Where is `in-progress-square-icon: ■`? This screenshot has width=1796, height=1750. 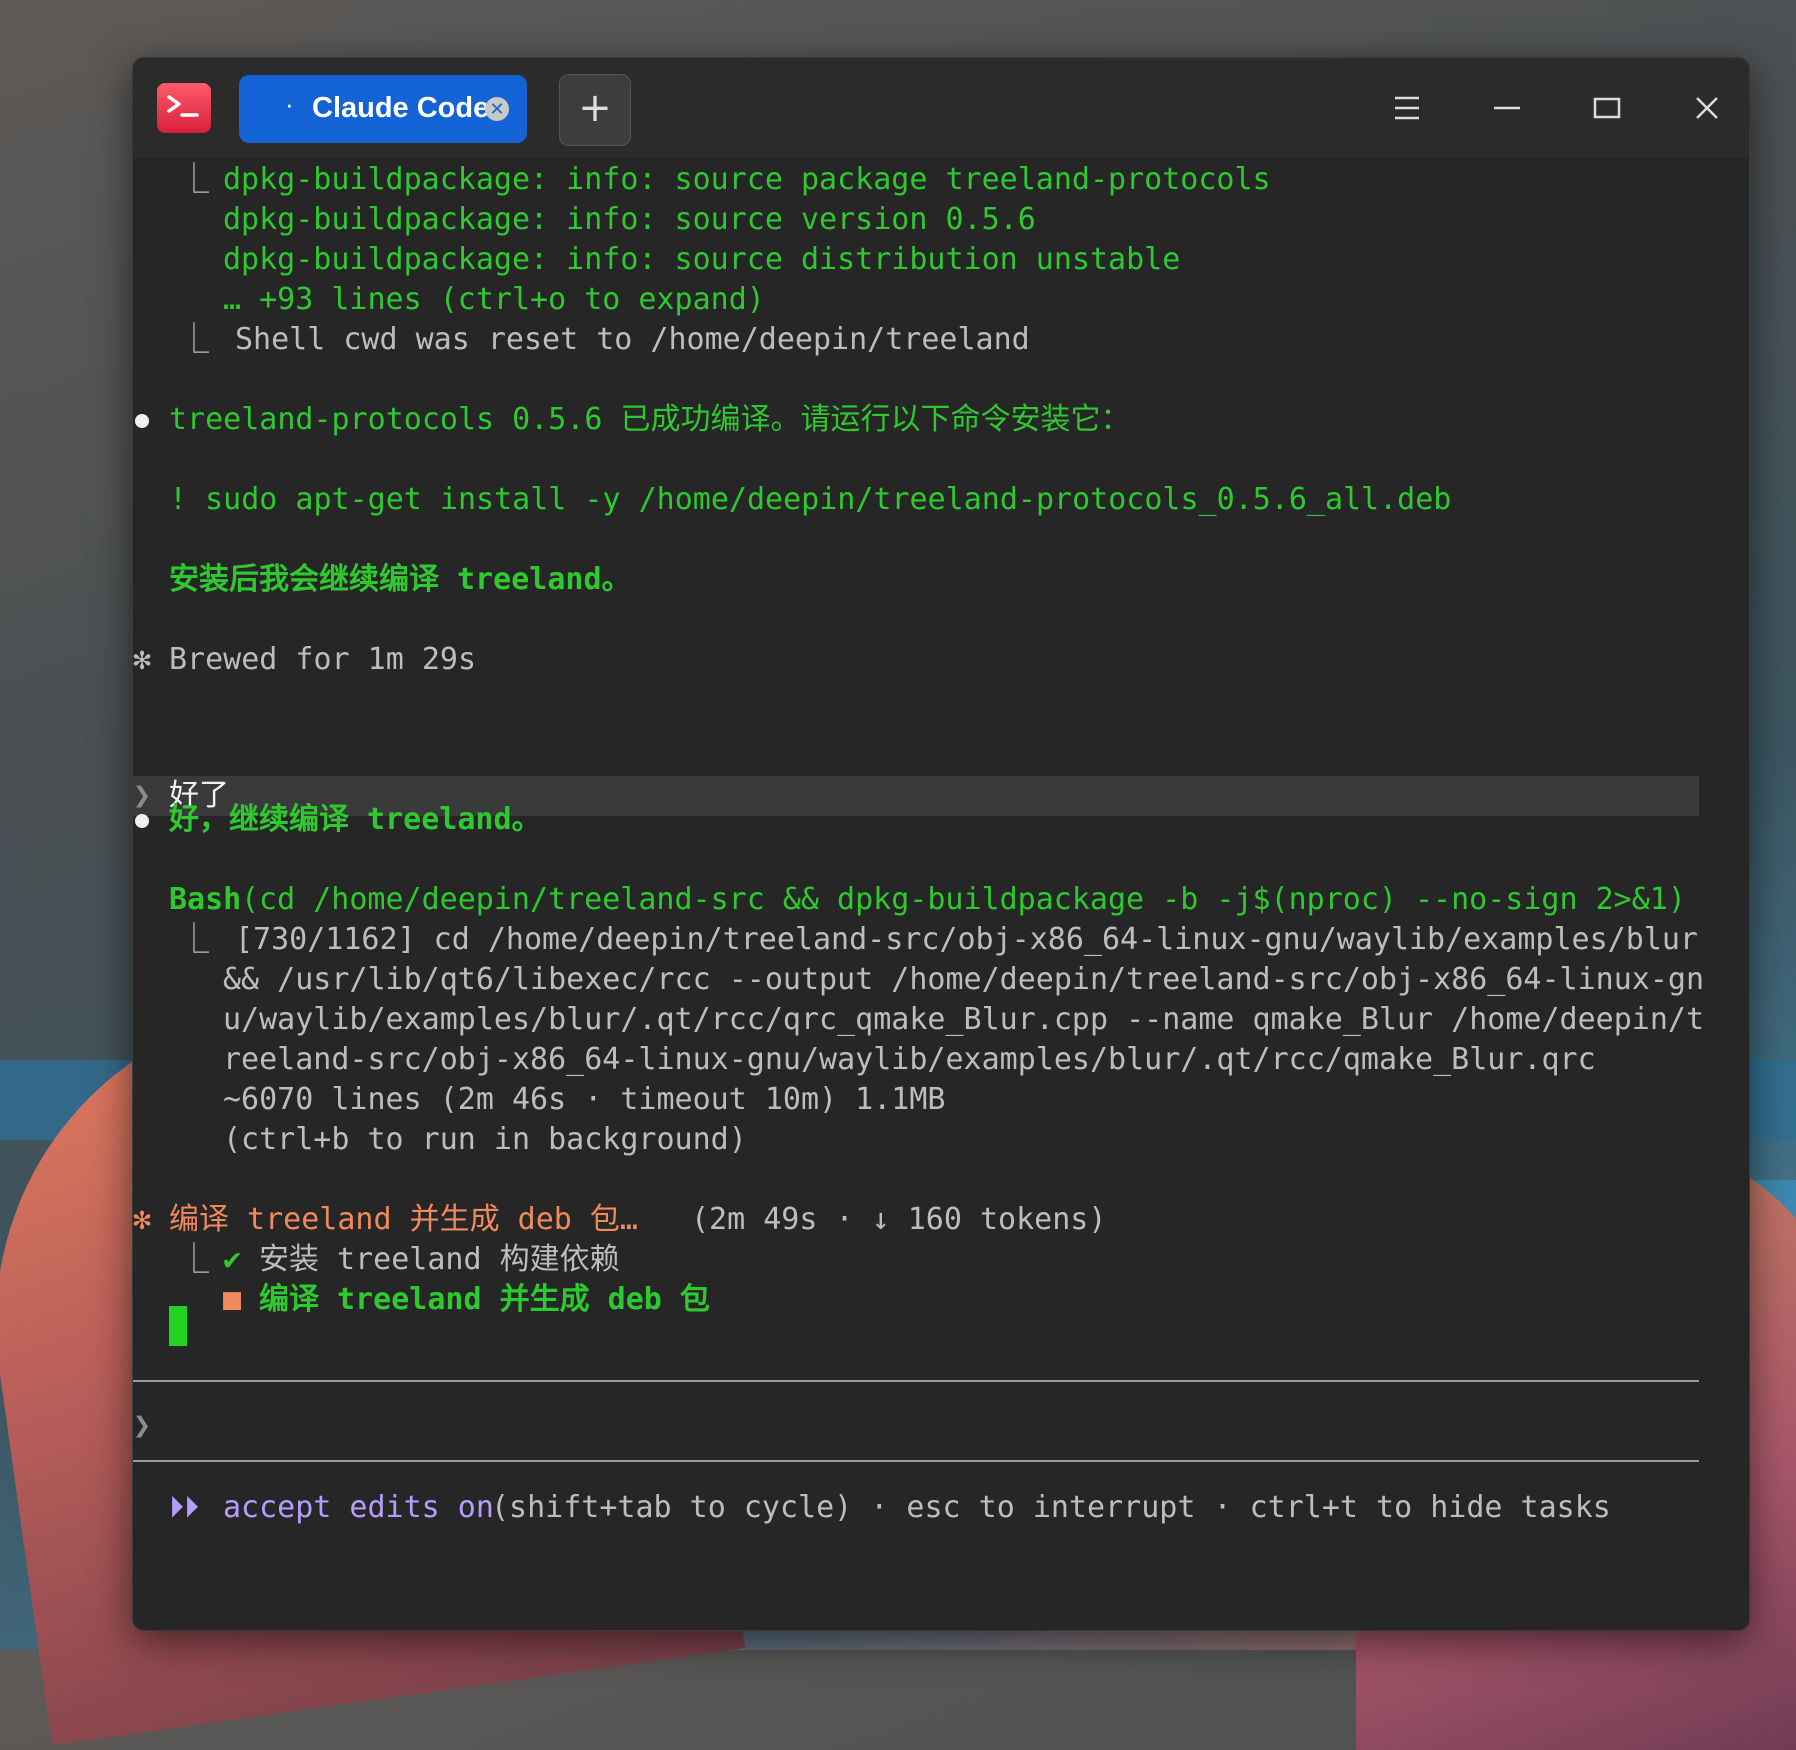
in-progress-square-icon: ■ is located at coordinates (232, 1299).